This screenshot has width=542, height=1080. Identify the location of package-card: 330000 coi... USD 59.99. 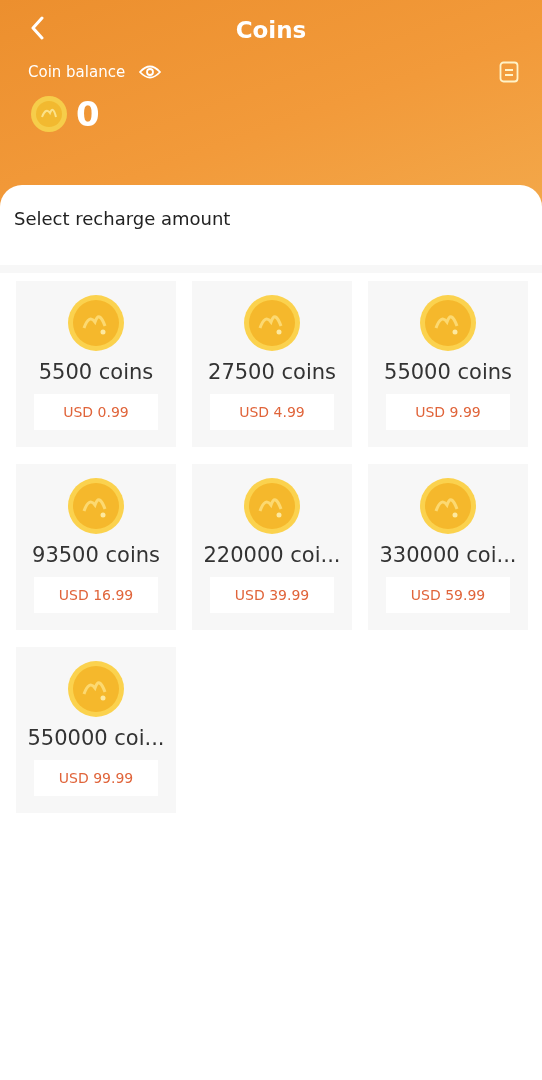
(448, 547).